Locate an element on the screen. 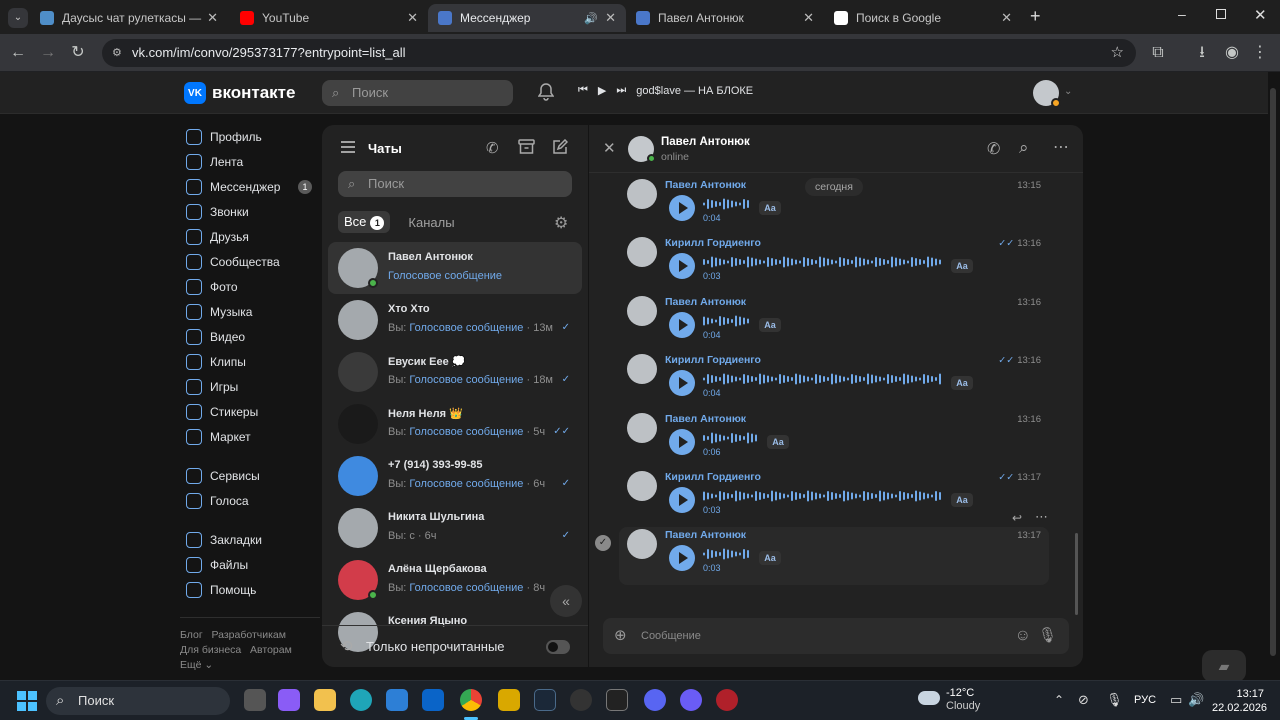 The width and height of the screenshot is (1280, 720). discord-icon is located at coordinates (655, 700).